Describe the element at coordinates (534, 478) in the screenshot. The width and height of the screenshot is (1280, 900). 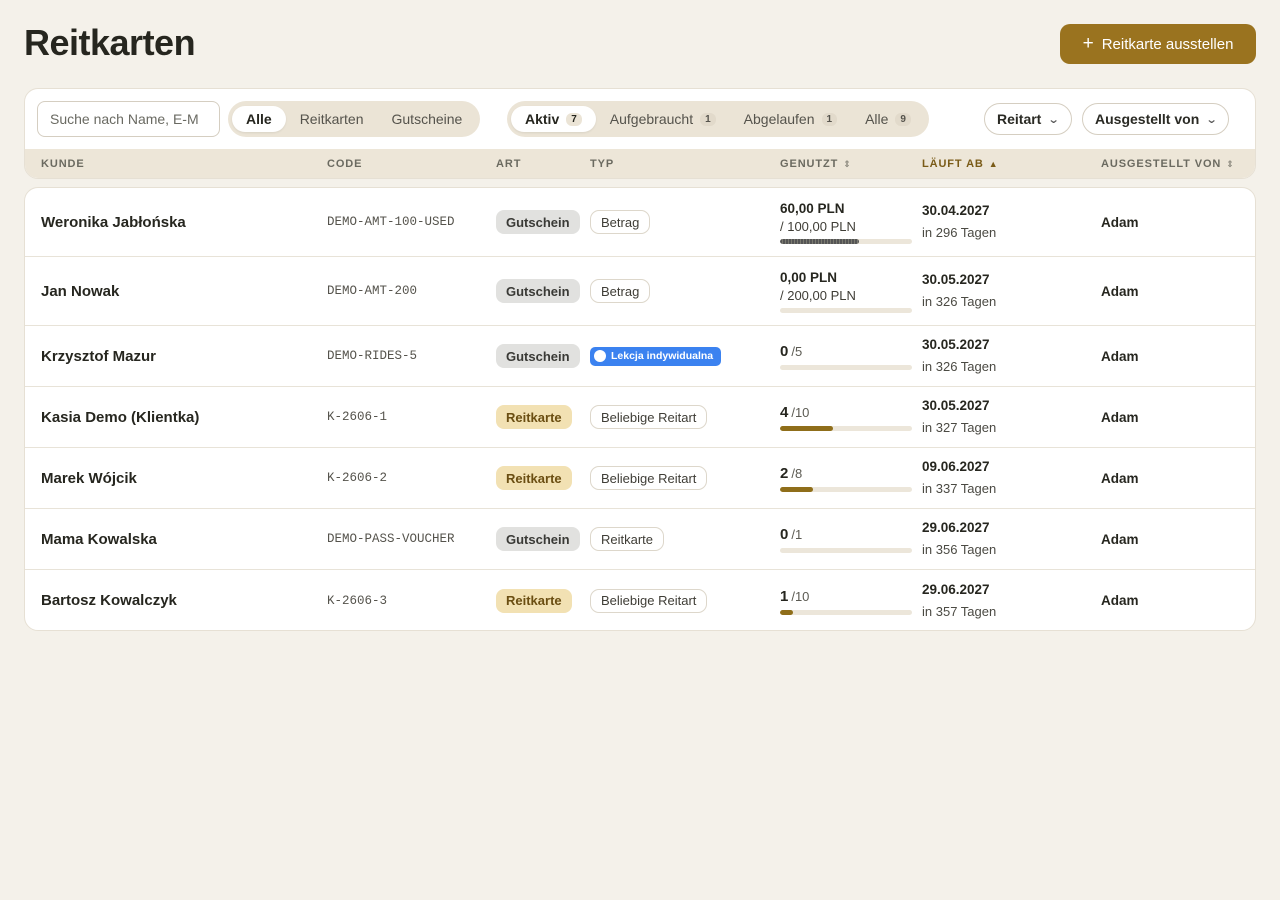
I see `art-badge: Reitkarte` at that location.